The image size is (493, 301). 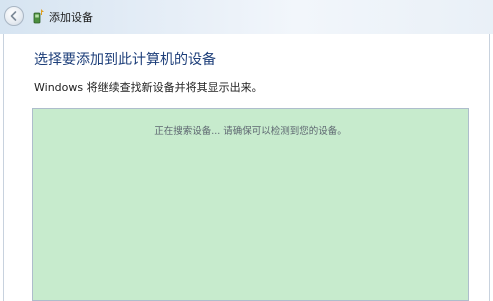 I want to click on page-heading: 选择要添加到此计算机的设备, so click(x=125, y=60).